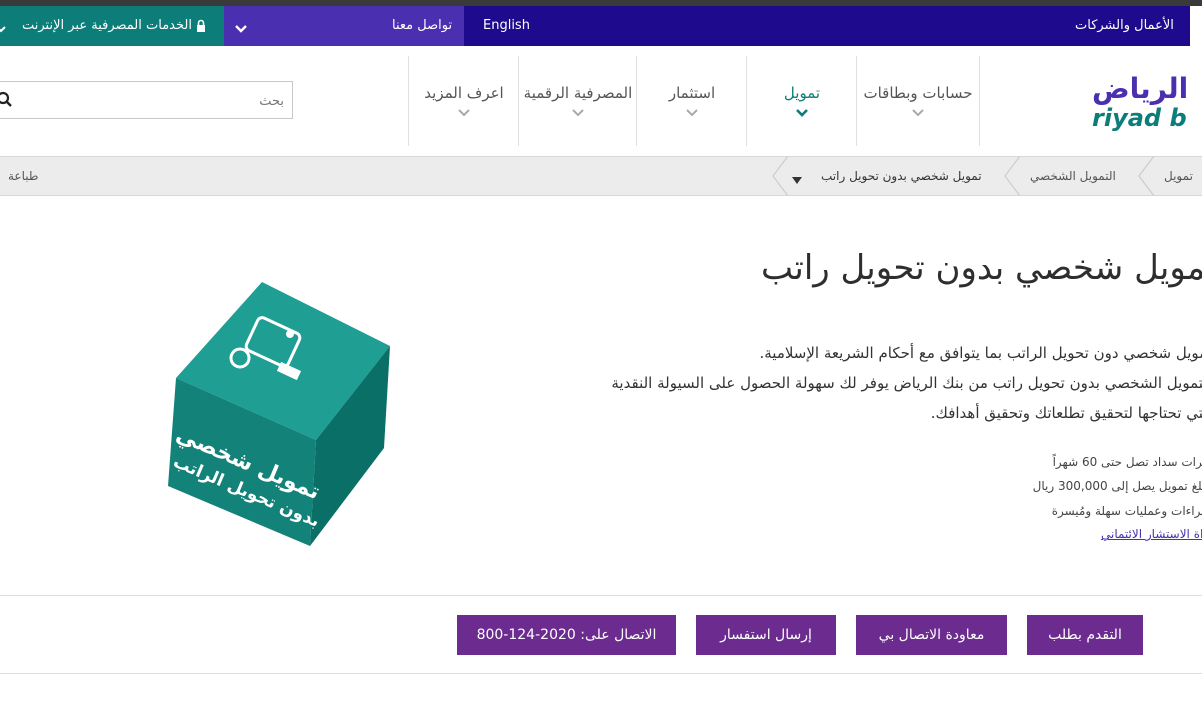 The width and height of the screenshot is (1202, 702). I want to click on feature-item: إجراءات وعمليات سهلة ومُيسرة, so click(1126, 511).